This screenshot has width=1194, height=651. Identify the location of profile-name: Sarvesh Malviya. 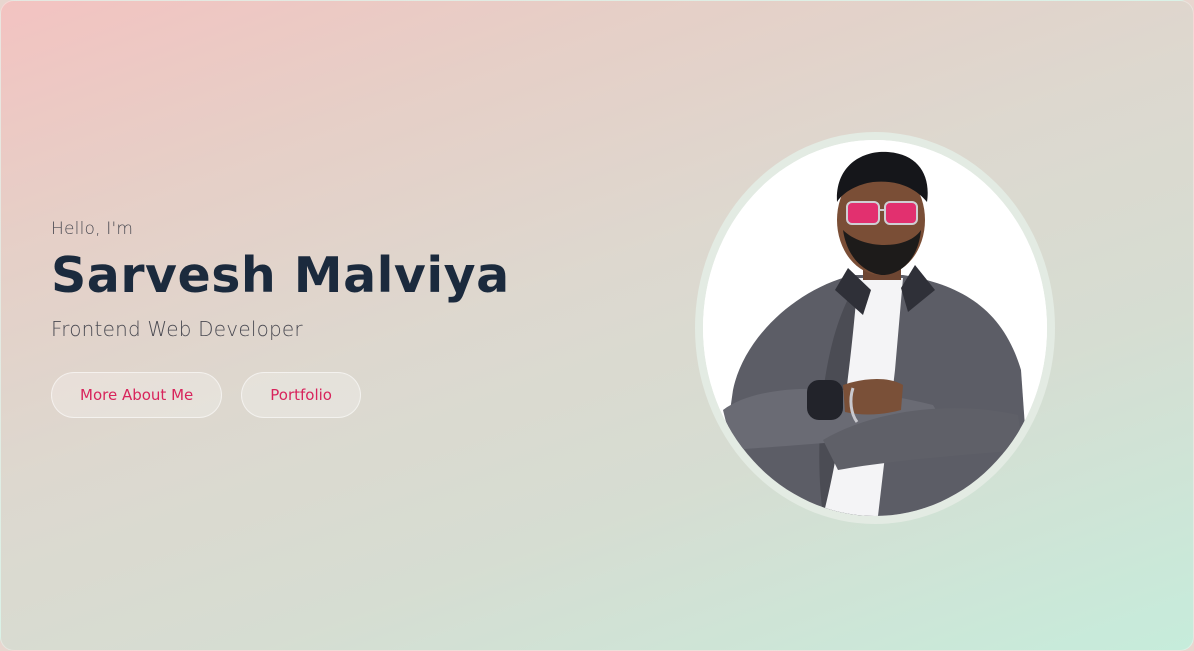
(280, 275).